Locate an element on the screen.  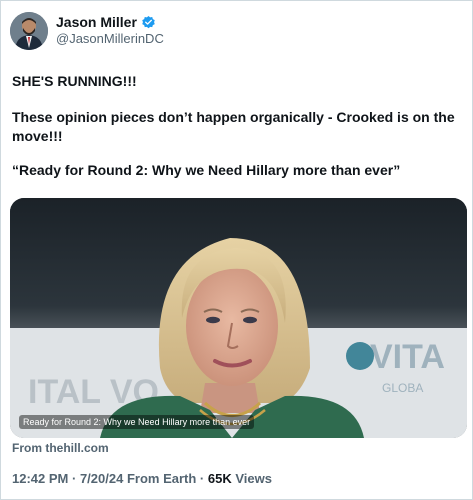
verified-badge-icon is located at coordinates (148, 22).